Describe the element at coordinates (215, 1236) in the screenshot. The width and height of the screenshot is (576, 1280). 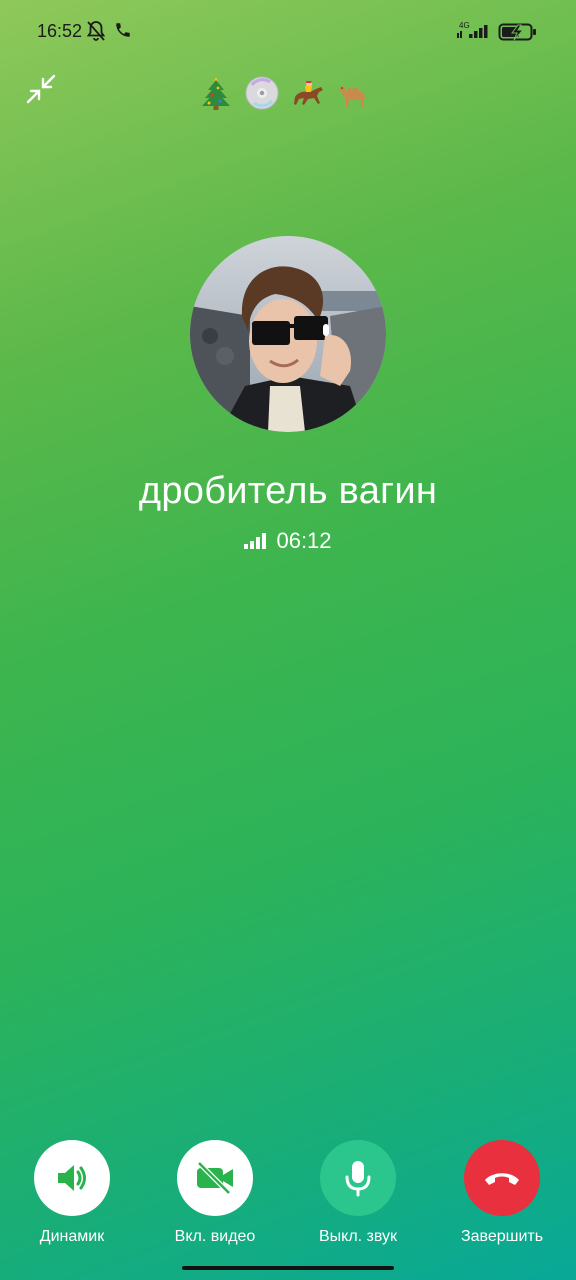
I see `video-label: Вкл. видео` at that location.